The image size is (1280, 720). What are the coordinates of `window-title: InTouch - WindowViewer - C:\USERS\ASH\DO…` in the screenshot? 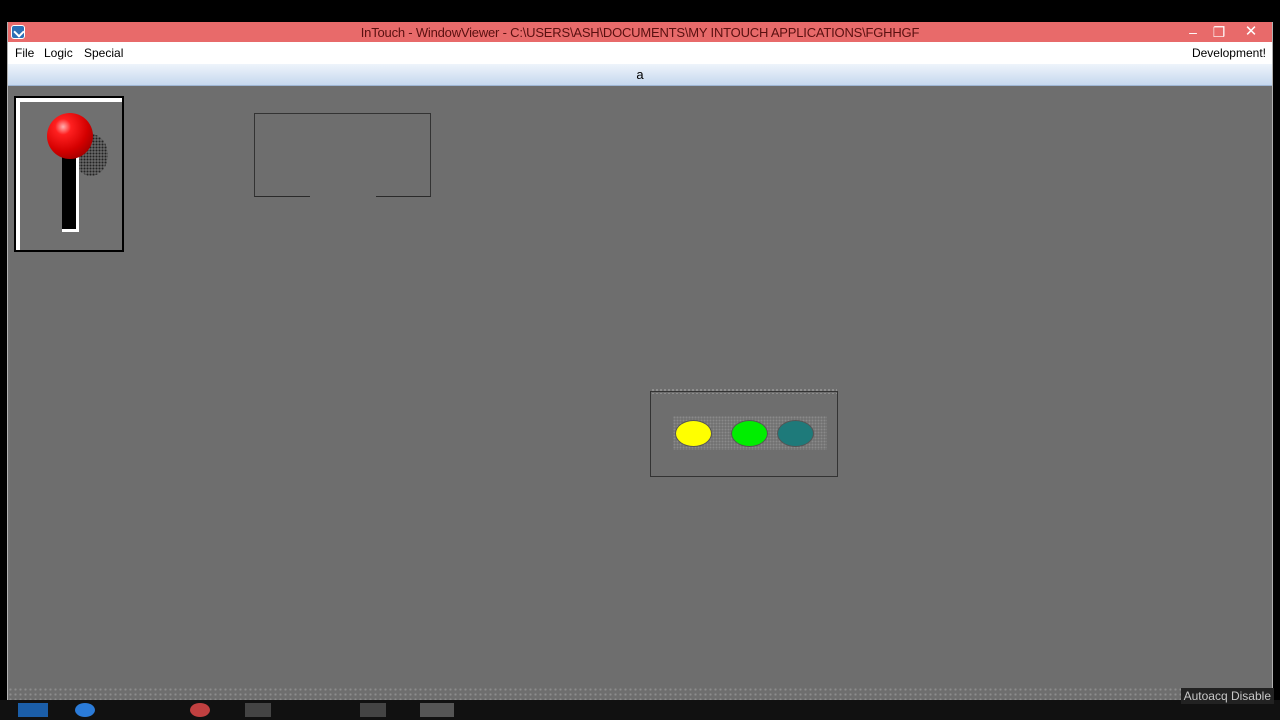 It's located at (640, 32).